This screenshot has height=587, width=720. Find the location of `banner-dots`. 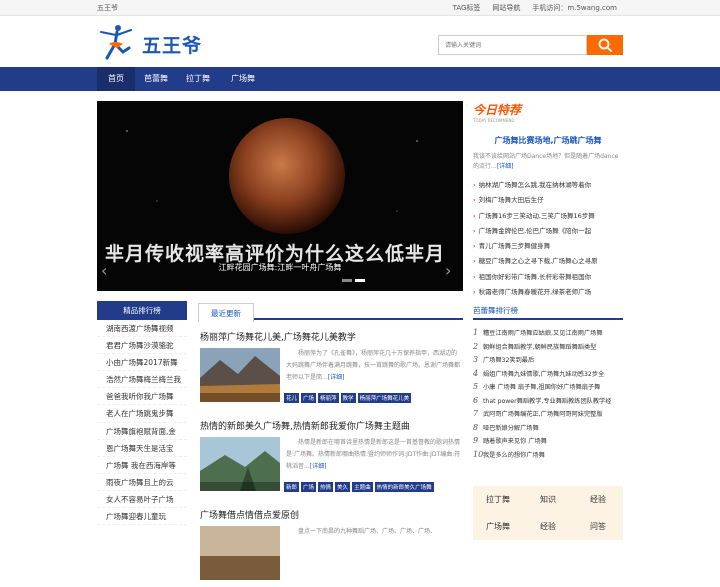

banner-dots is located at coordinates (353, 280).